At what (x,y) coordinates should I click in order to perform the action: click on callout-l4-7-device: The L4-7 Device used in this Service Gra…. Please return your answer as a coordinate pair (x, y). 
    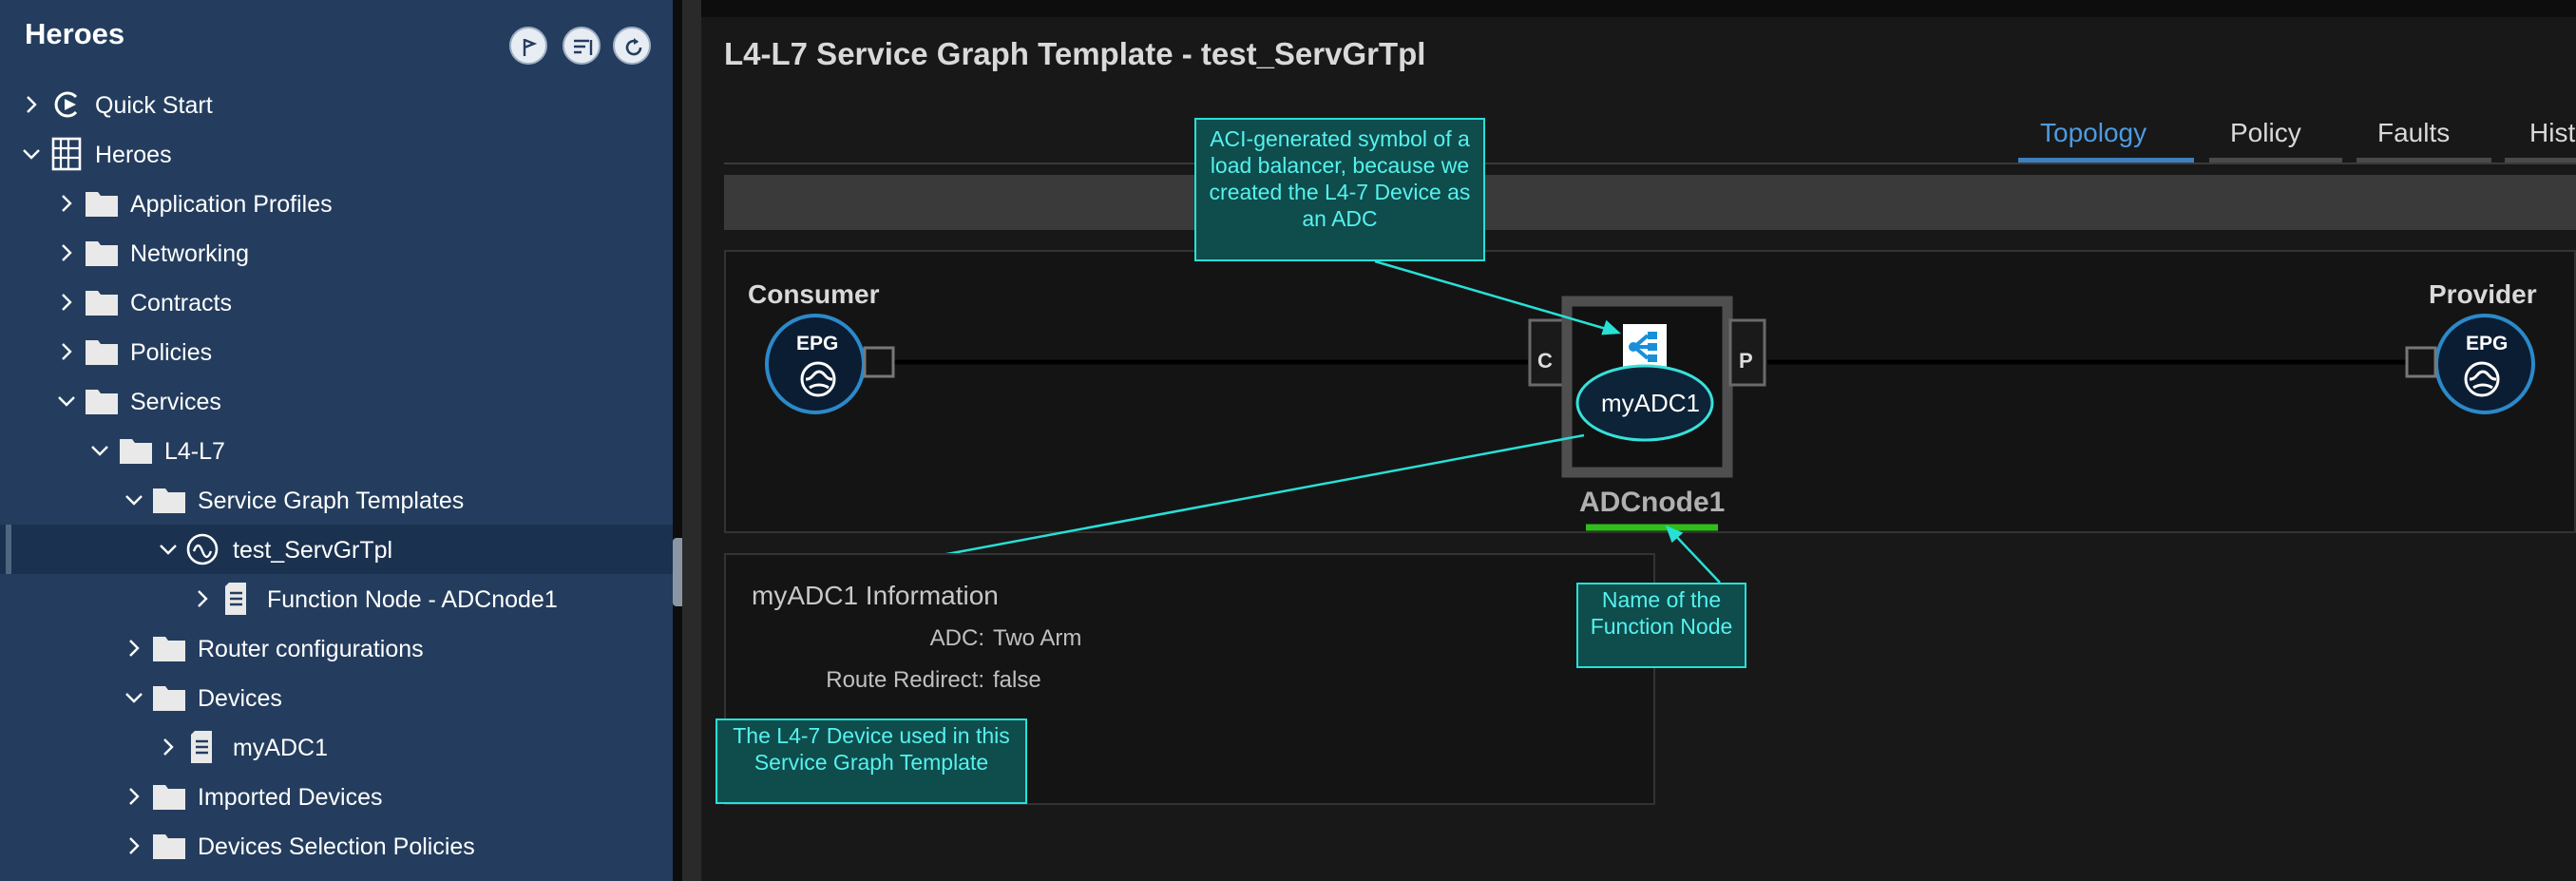
    Looking at the image, I should click on (871, 761).